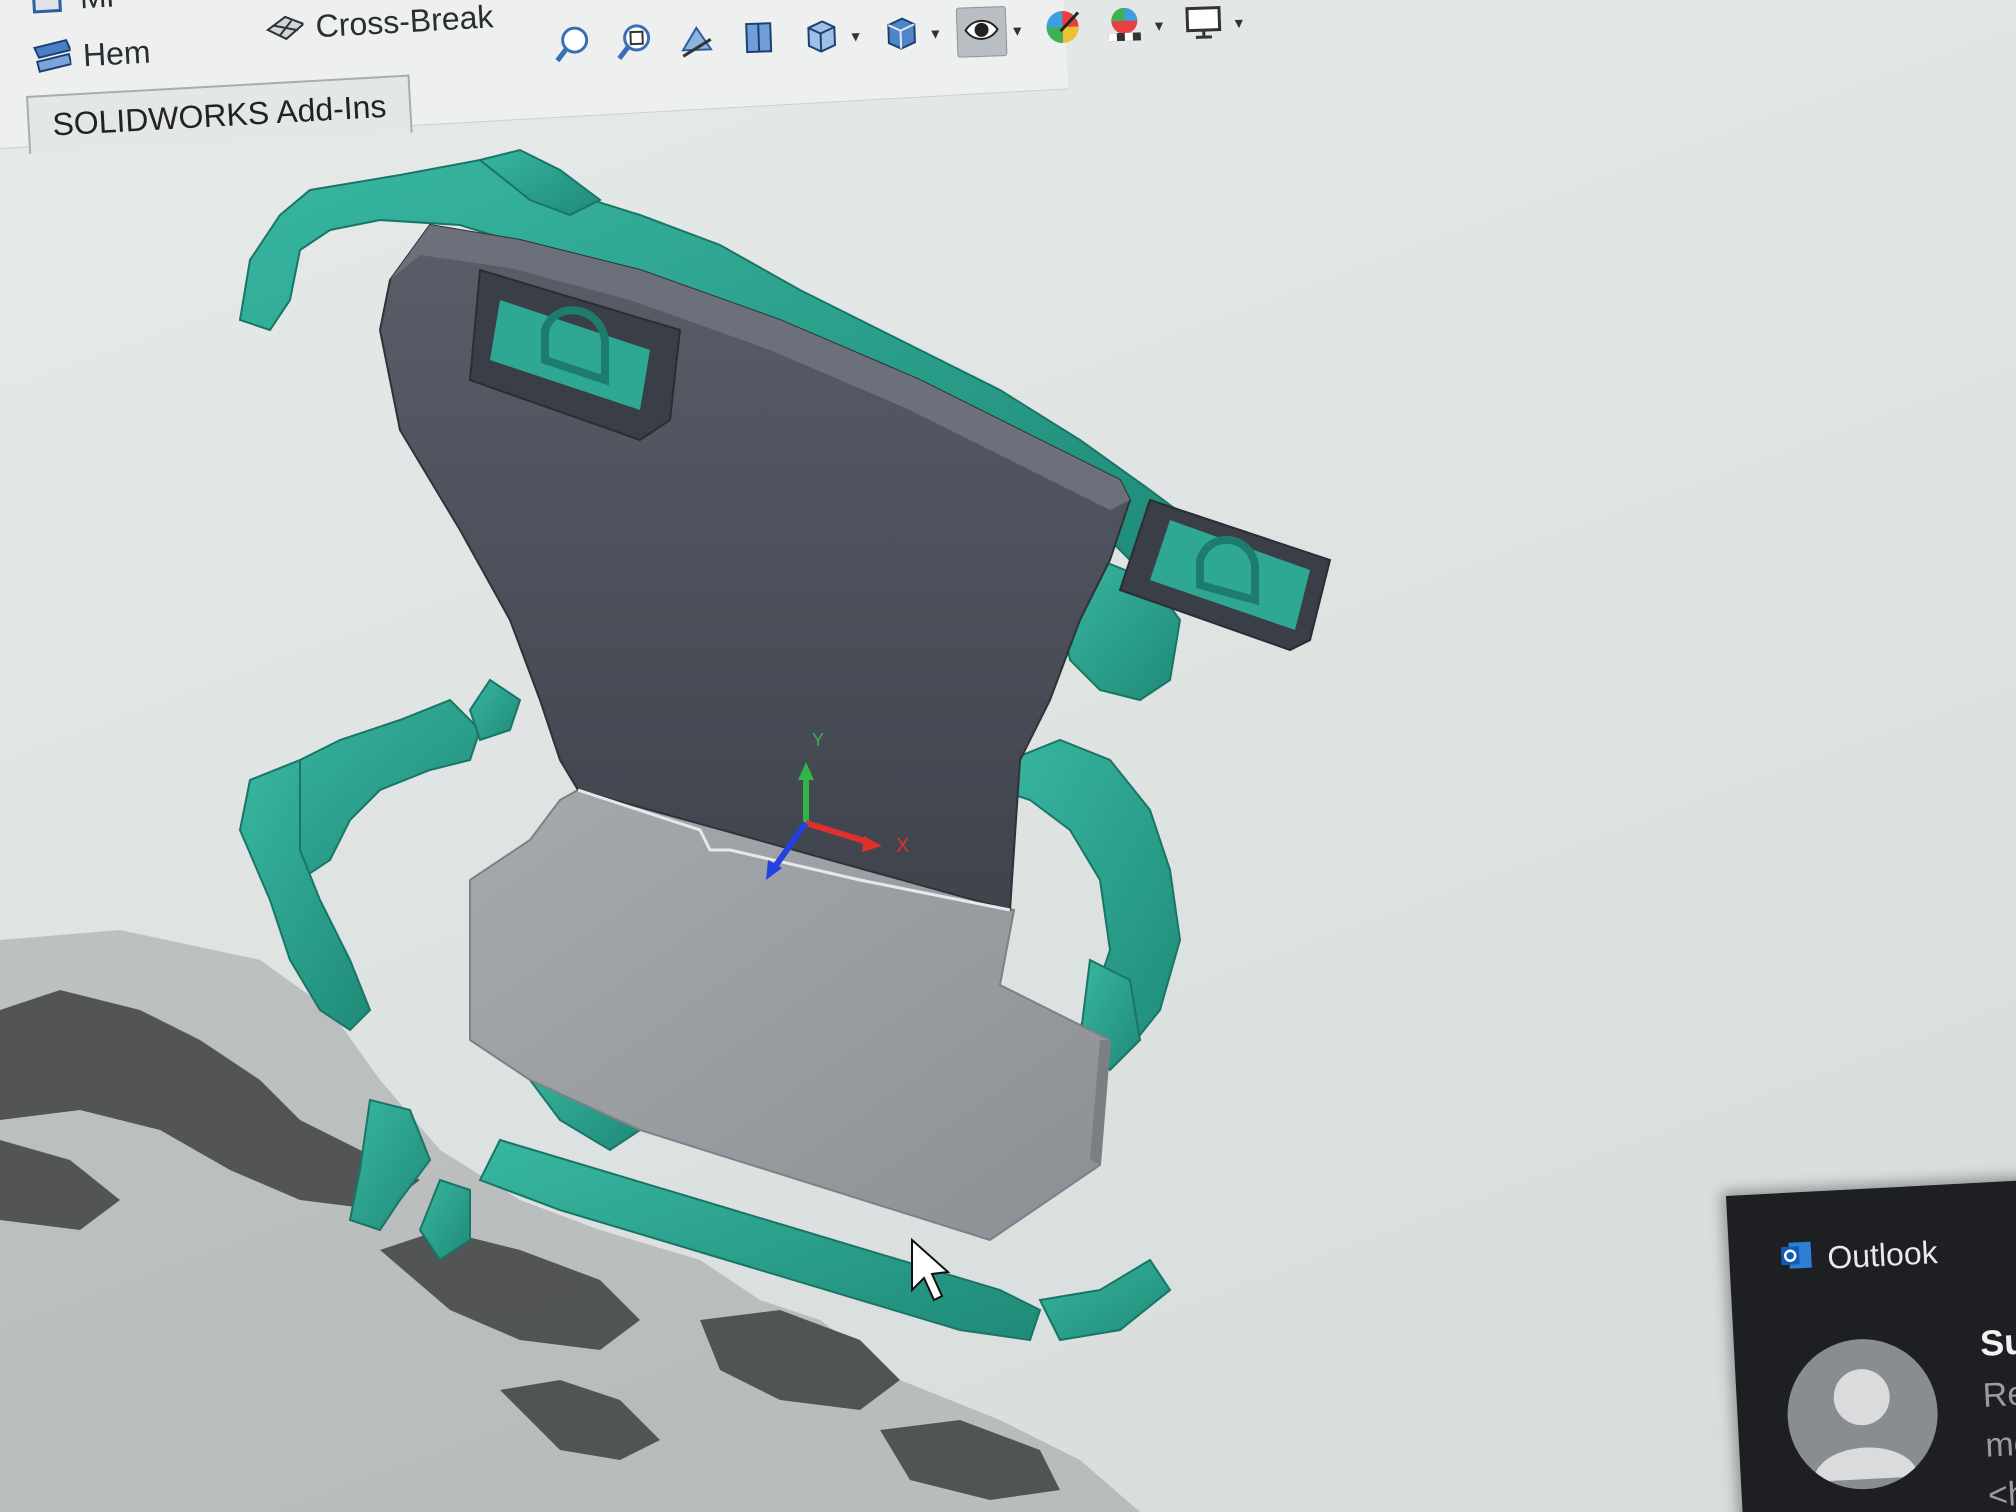 This screenshot has height=1512, width=2016. I want to click on cross-break-icon, so click(284, 28).